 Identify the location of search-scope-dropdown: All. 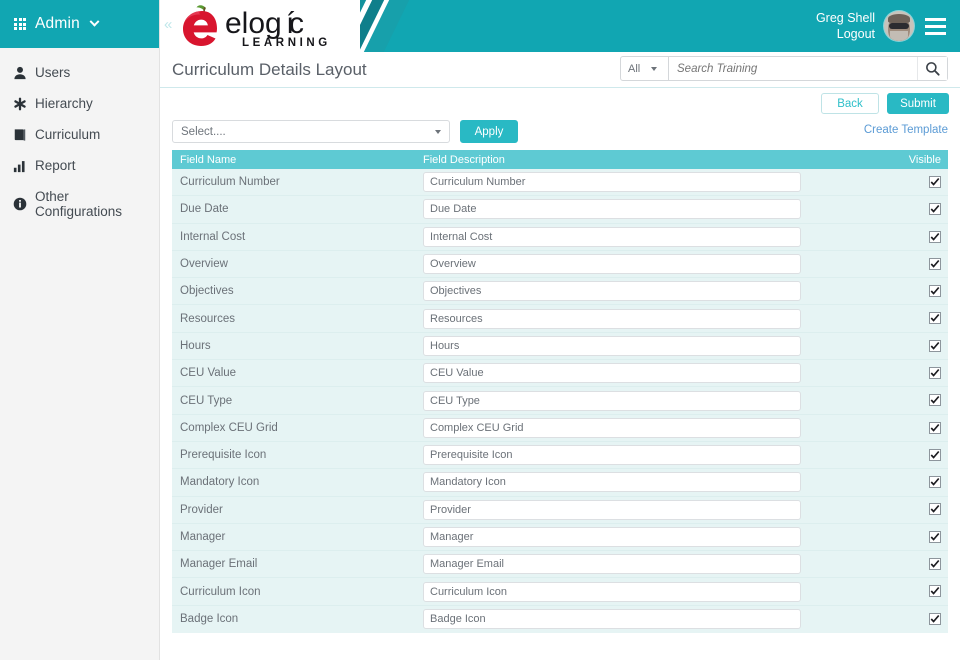
(645, 68).